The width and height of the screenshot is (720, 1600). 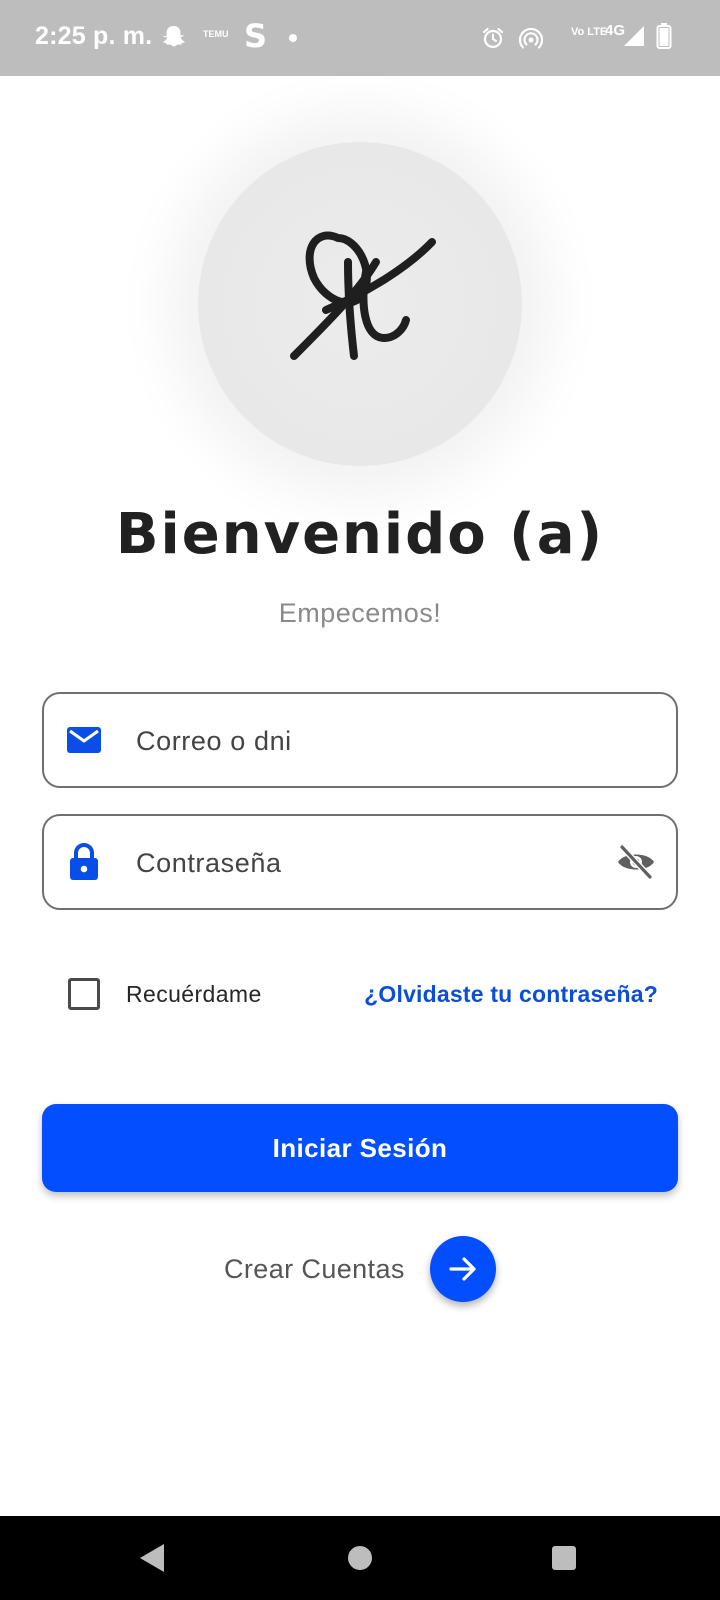 I want to click on create-account-row: Crear Cuentas, so click(x=360, y=1272).